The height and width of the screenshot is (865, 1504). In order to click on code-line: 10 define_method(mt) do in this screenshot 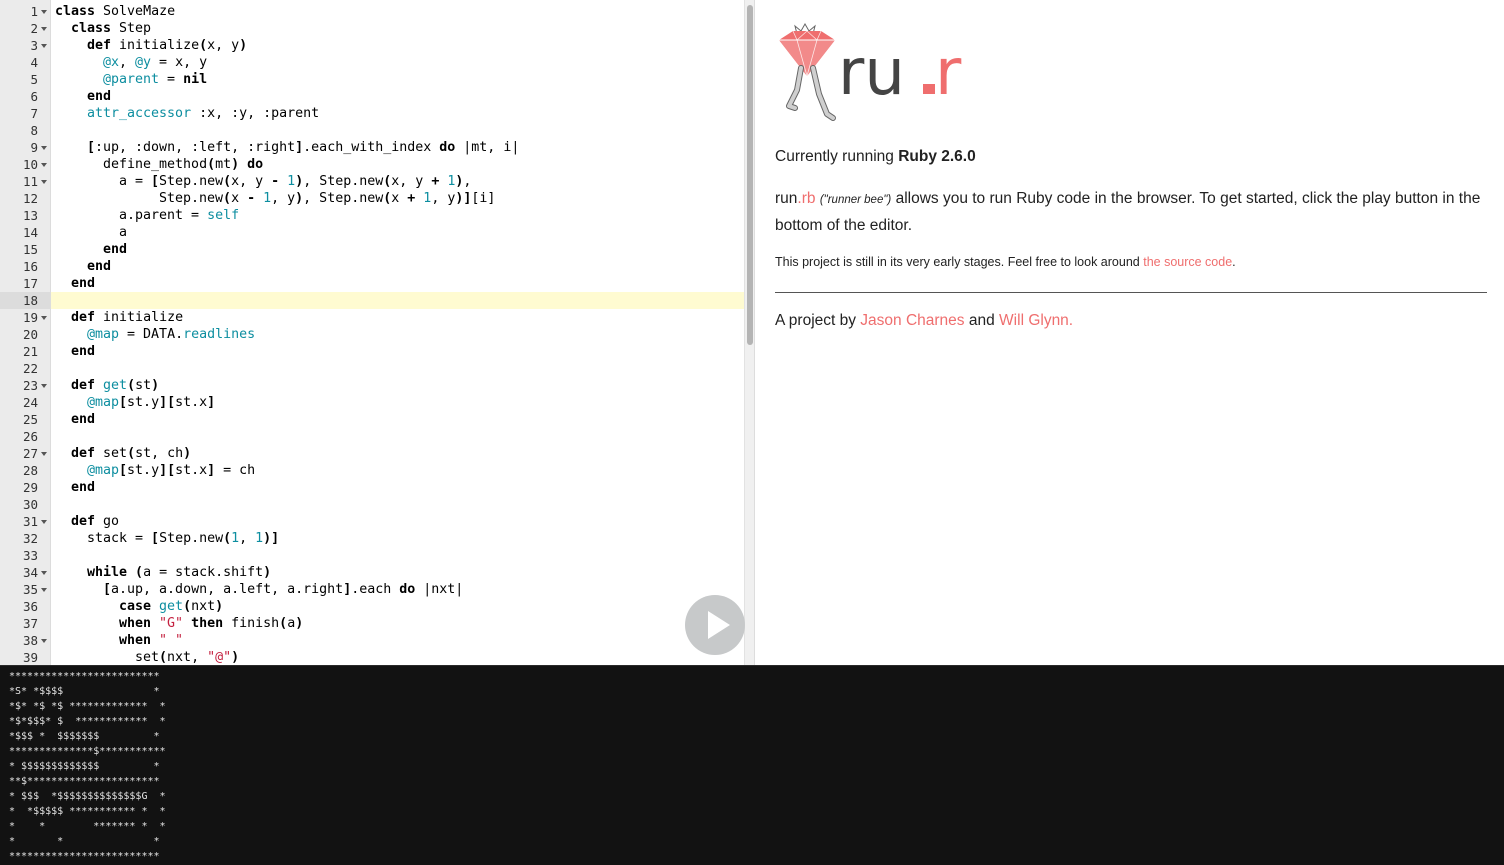, I will do `click(372, 164)`.